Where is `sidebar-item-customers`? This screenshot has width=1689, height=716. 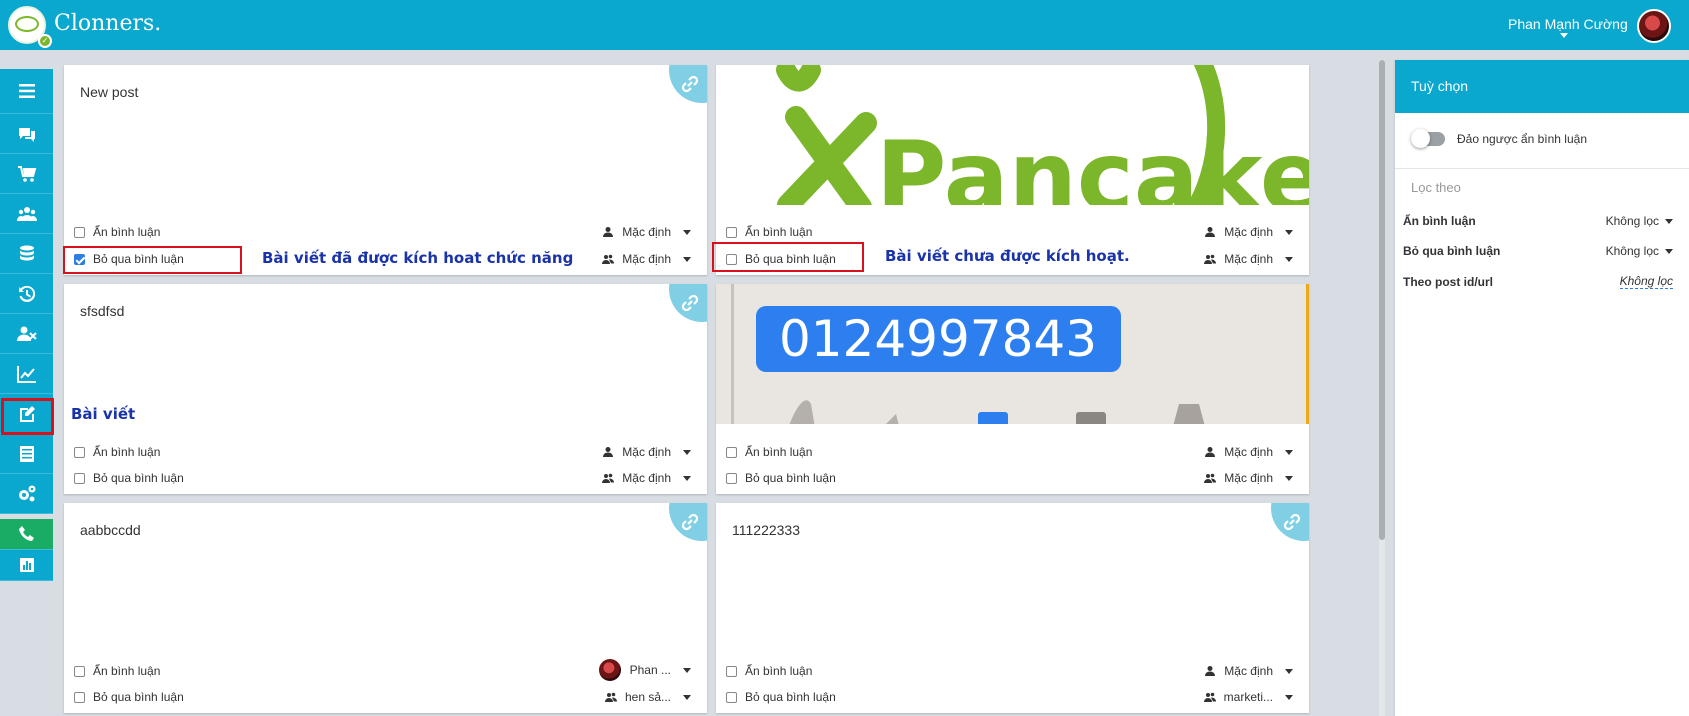 sidebar-item-customers is located at coordinates (26, 214).